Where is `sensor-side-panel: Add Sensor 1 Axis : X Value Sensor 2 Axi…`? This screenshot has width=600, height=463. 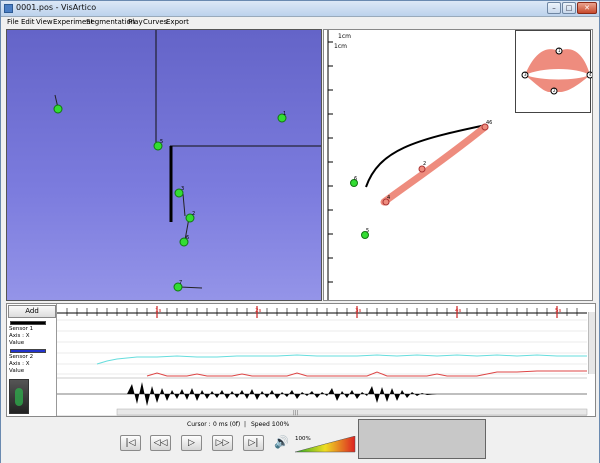
sensor-side-panel: Add Sensor 1 Axis : X Value Sensor 2 Axi… is located at coordinates (32, 360).